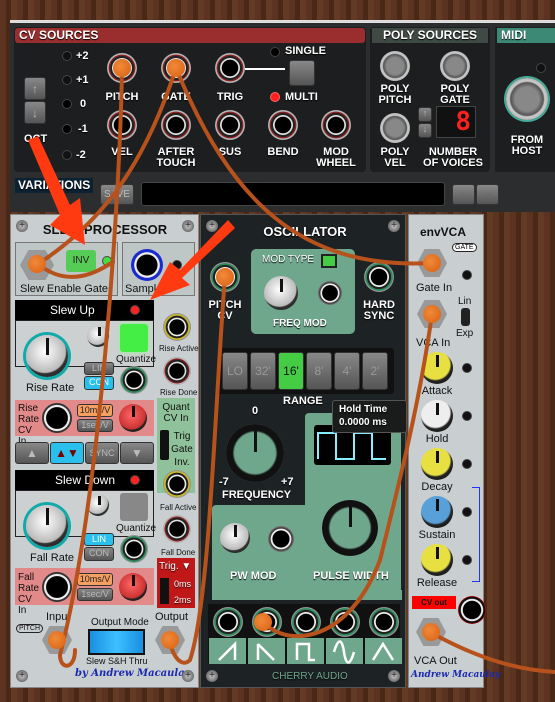 Image resolution: width=555 pixels, height=702 pixels. Describe the element at coordinates (491, 652) in the screenshot. I see `cable-vca-out` at that location.